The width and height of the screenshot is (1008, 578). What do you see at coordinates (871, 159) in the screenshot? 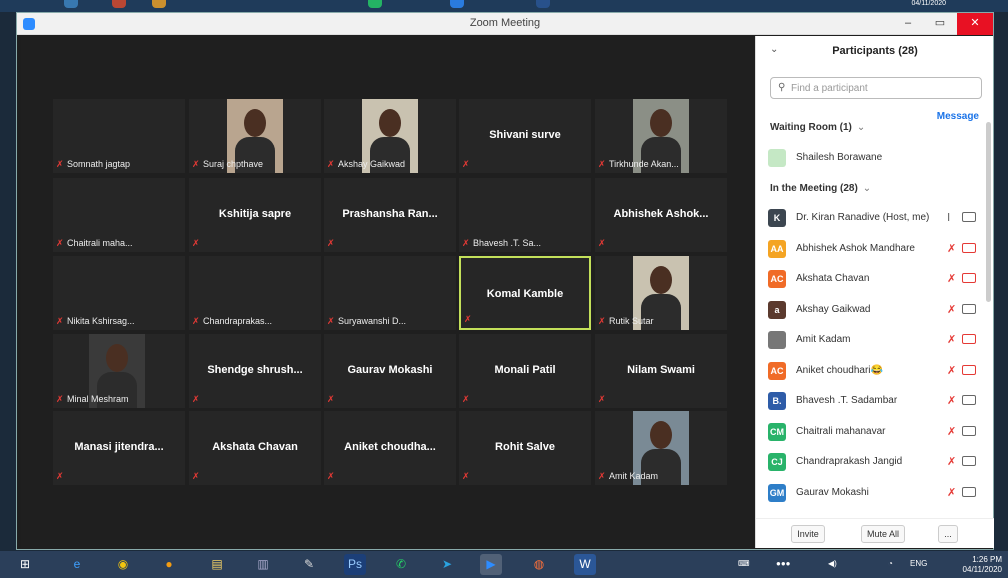
I see `waiting-participant-row: Shailesh Borawane` at bounding box center [871, 159].